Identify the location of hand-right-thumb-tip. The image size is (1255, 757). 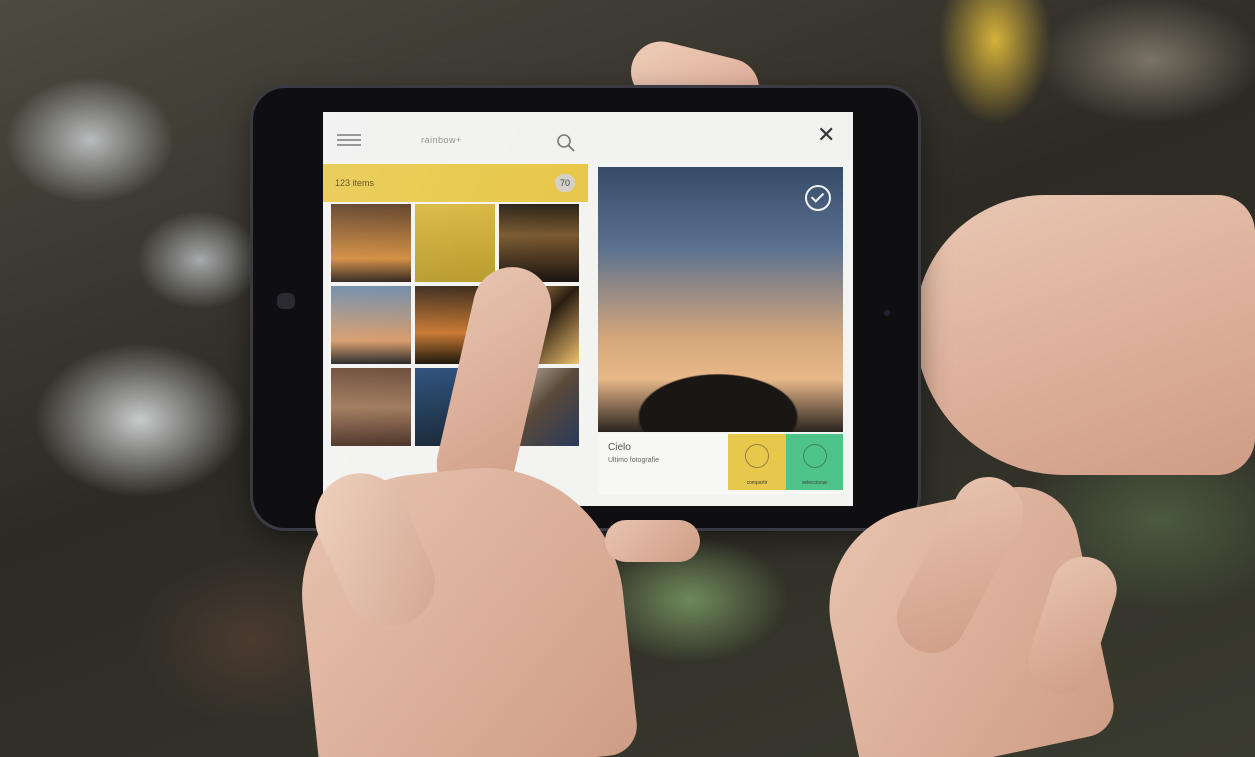
(652, 541).